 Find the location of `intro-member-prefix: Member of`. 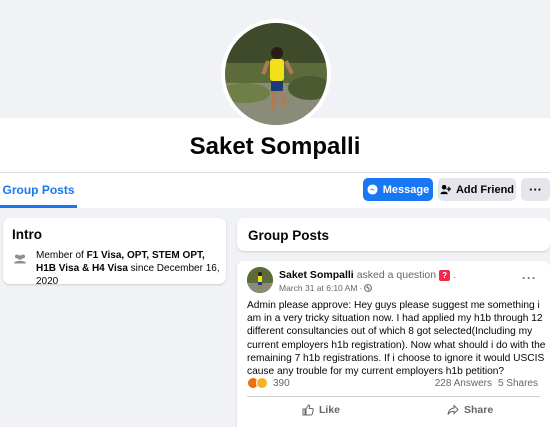

intro-member-prefix: Member of is located at coordinates (61, 255).